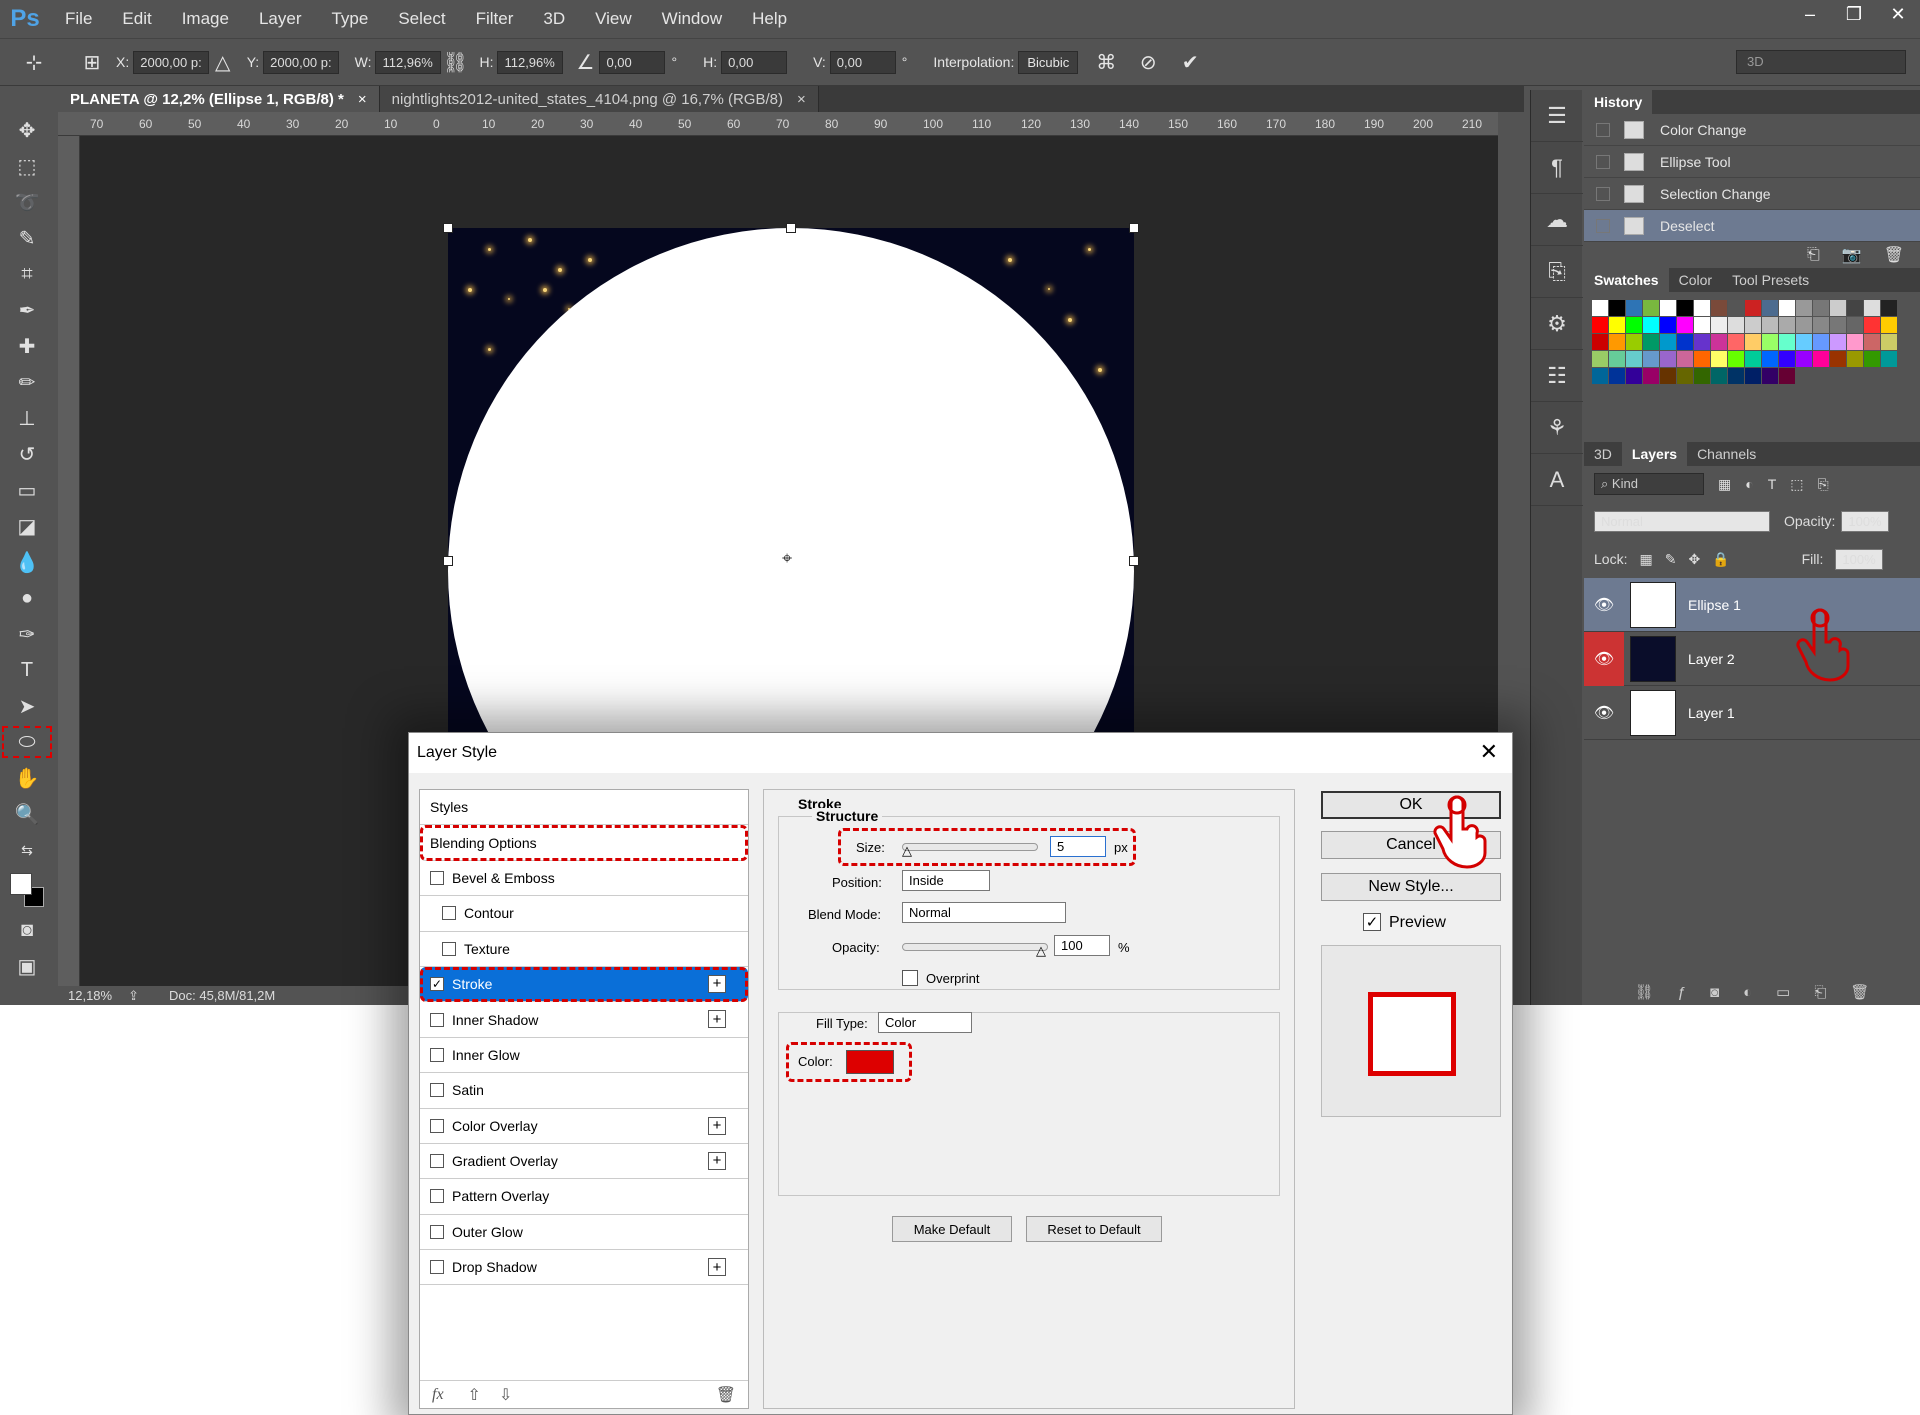 Image resolution: width=1920 pixels, height=1415 pixels. I want to click on history-item: Color Change, so click(1752, 130).